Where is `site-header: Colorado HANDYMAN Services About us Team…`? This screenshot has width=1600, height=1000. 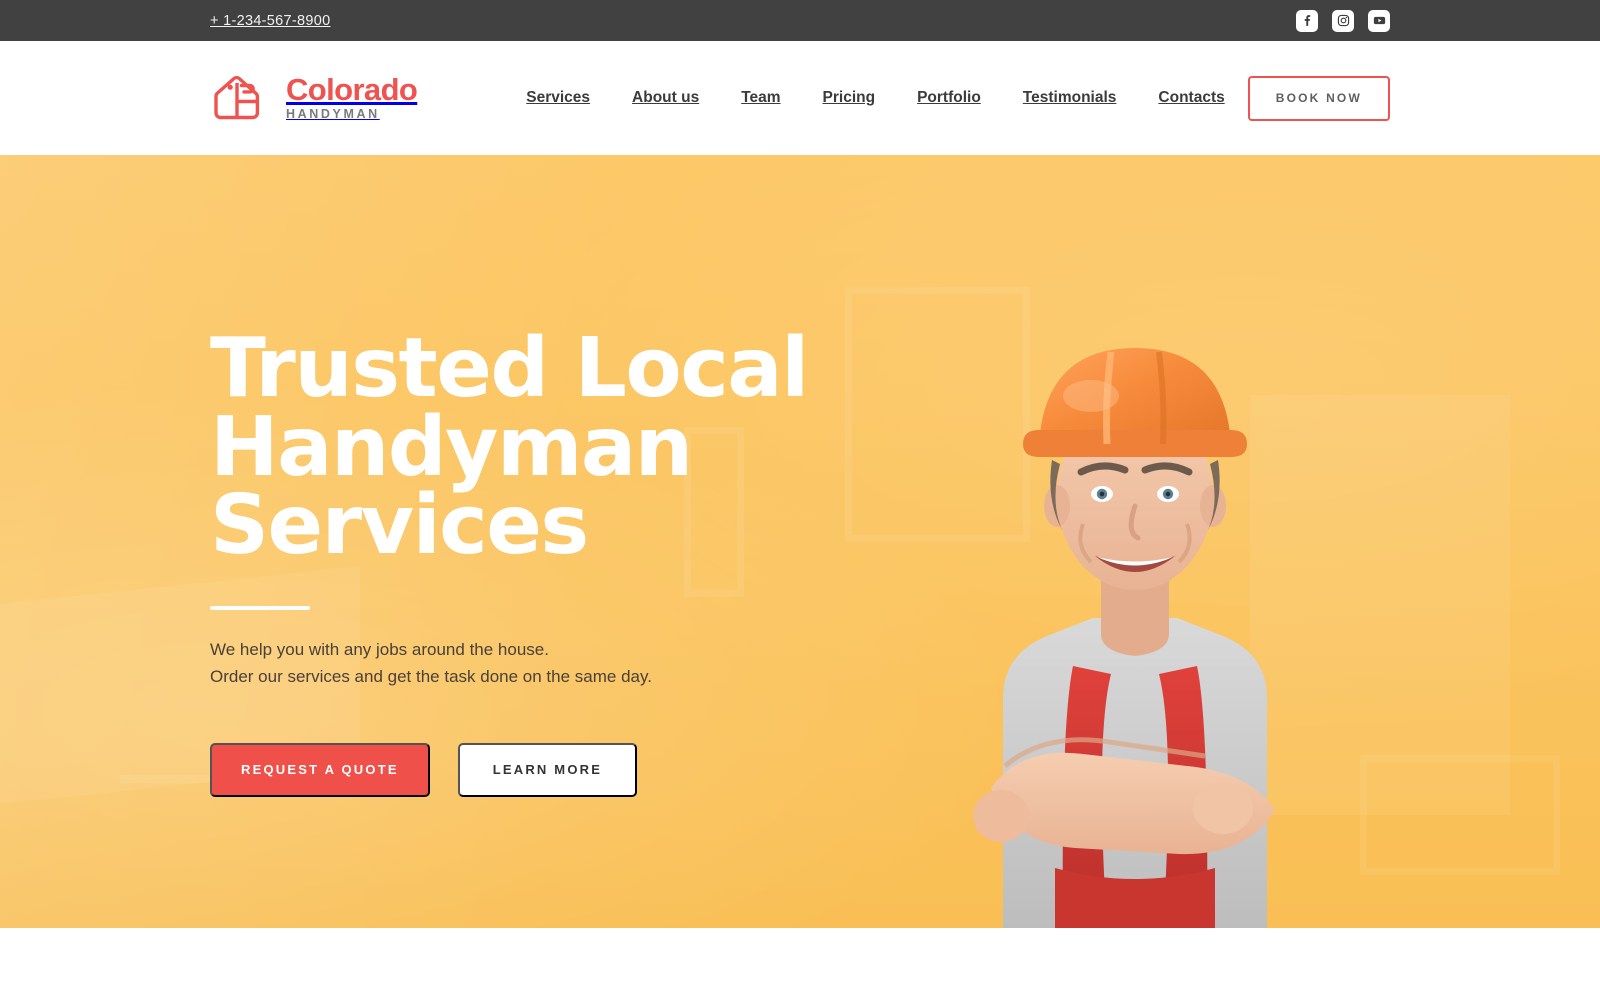 site-header: Colorado HANDYMAN Services About us Team… is located at coordinates (800, 98).